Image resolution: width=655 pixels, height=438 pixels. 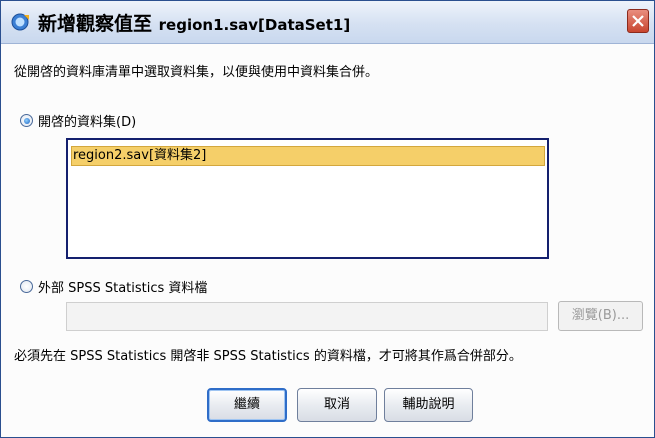 I want to click on radio-external-file: 外部 SPSS Statistics 資料檔, so click(x=113, y=286).